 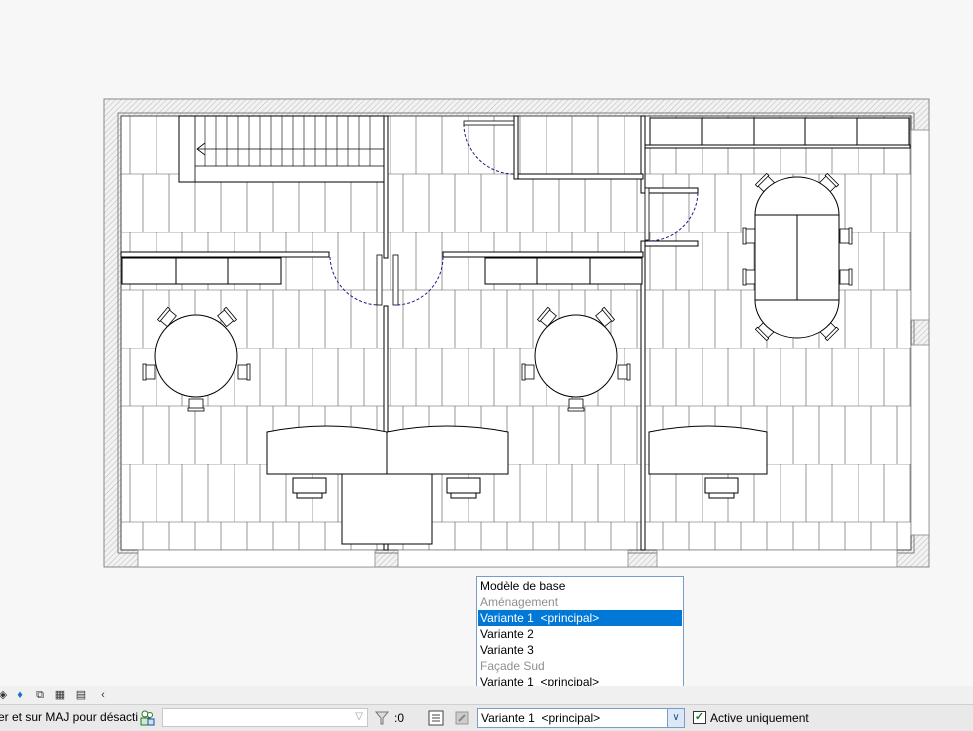 I want to click on chevron-down-icon: ▽, so click(x=359, y=716).